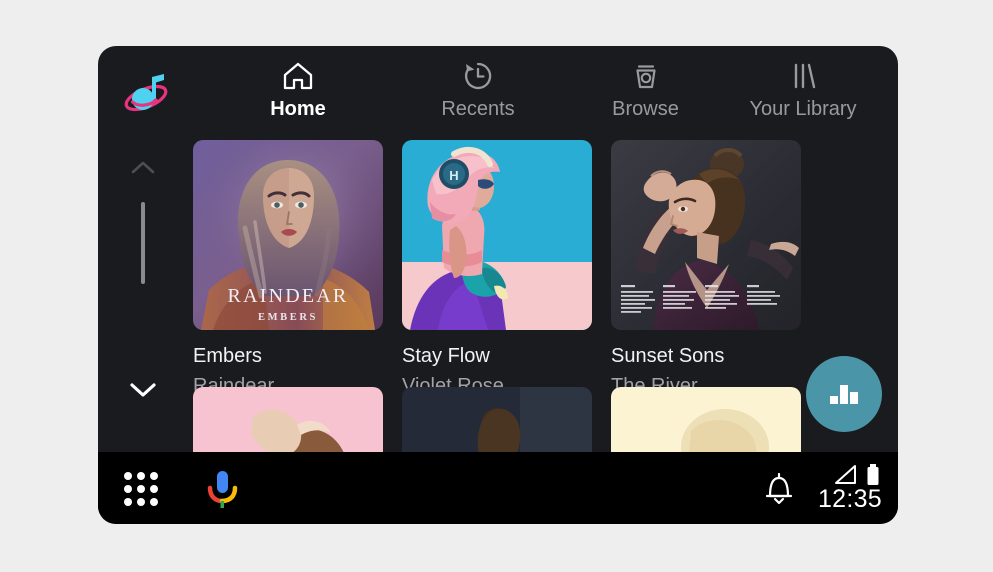 The height and width of the screenshot is (572, 993). I want to click on history-icon, so click(478, 76).